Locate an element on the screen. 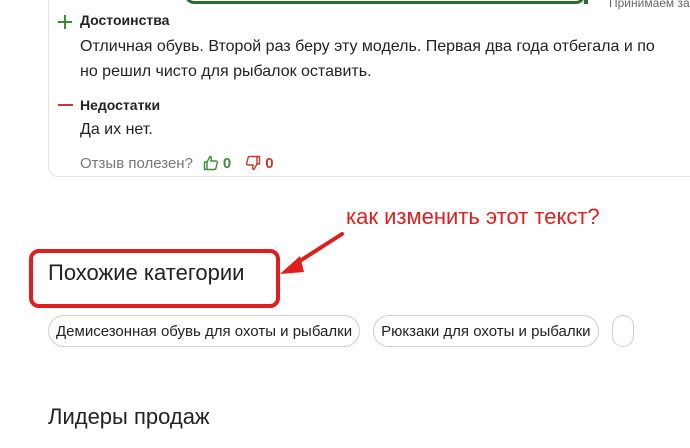  chip-category: Демисезонная обувь для охоты и рыбалки is located at coordinates (204, 331).